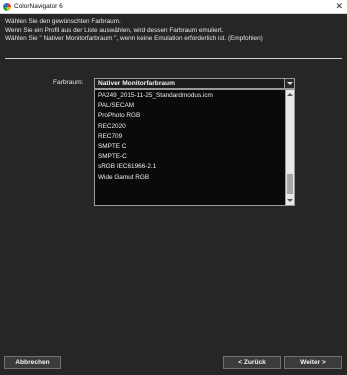 This screenshot has width=347, height=375. What do you see at coordinates (173, 7) in the screenshot?
I see `title-bar: ColorNavigator 6 ✕` at bounding box center [173, 7].